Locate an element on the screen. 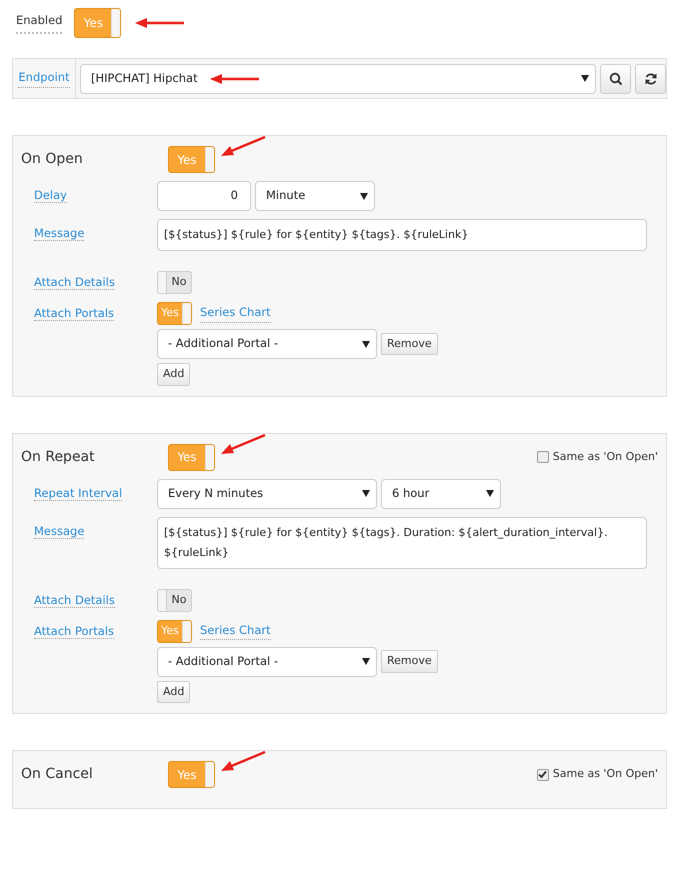 The image size is (677, 874). select-field: 6 hour is located at coordinates (441, 493).